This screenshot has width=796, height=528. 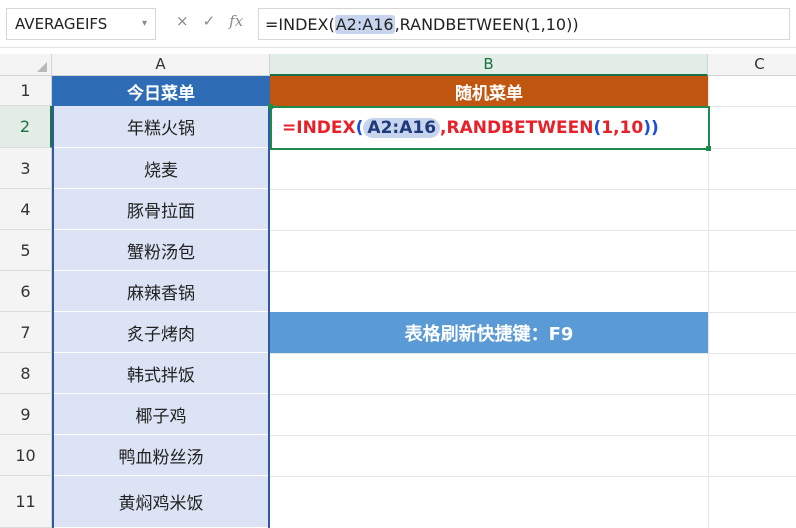 What do you see at coordinates (26, 291) in the screenshot?
I see `row-header-6: 6` at bounding box center [26, 291].